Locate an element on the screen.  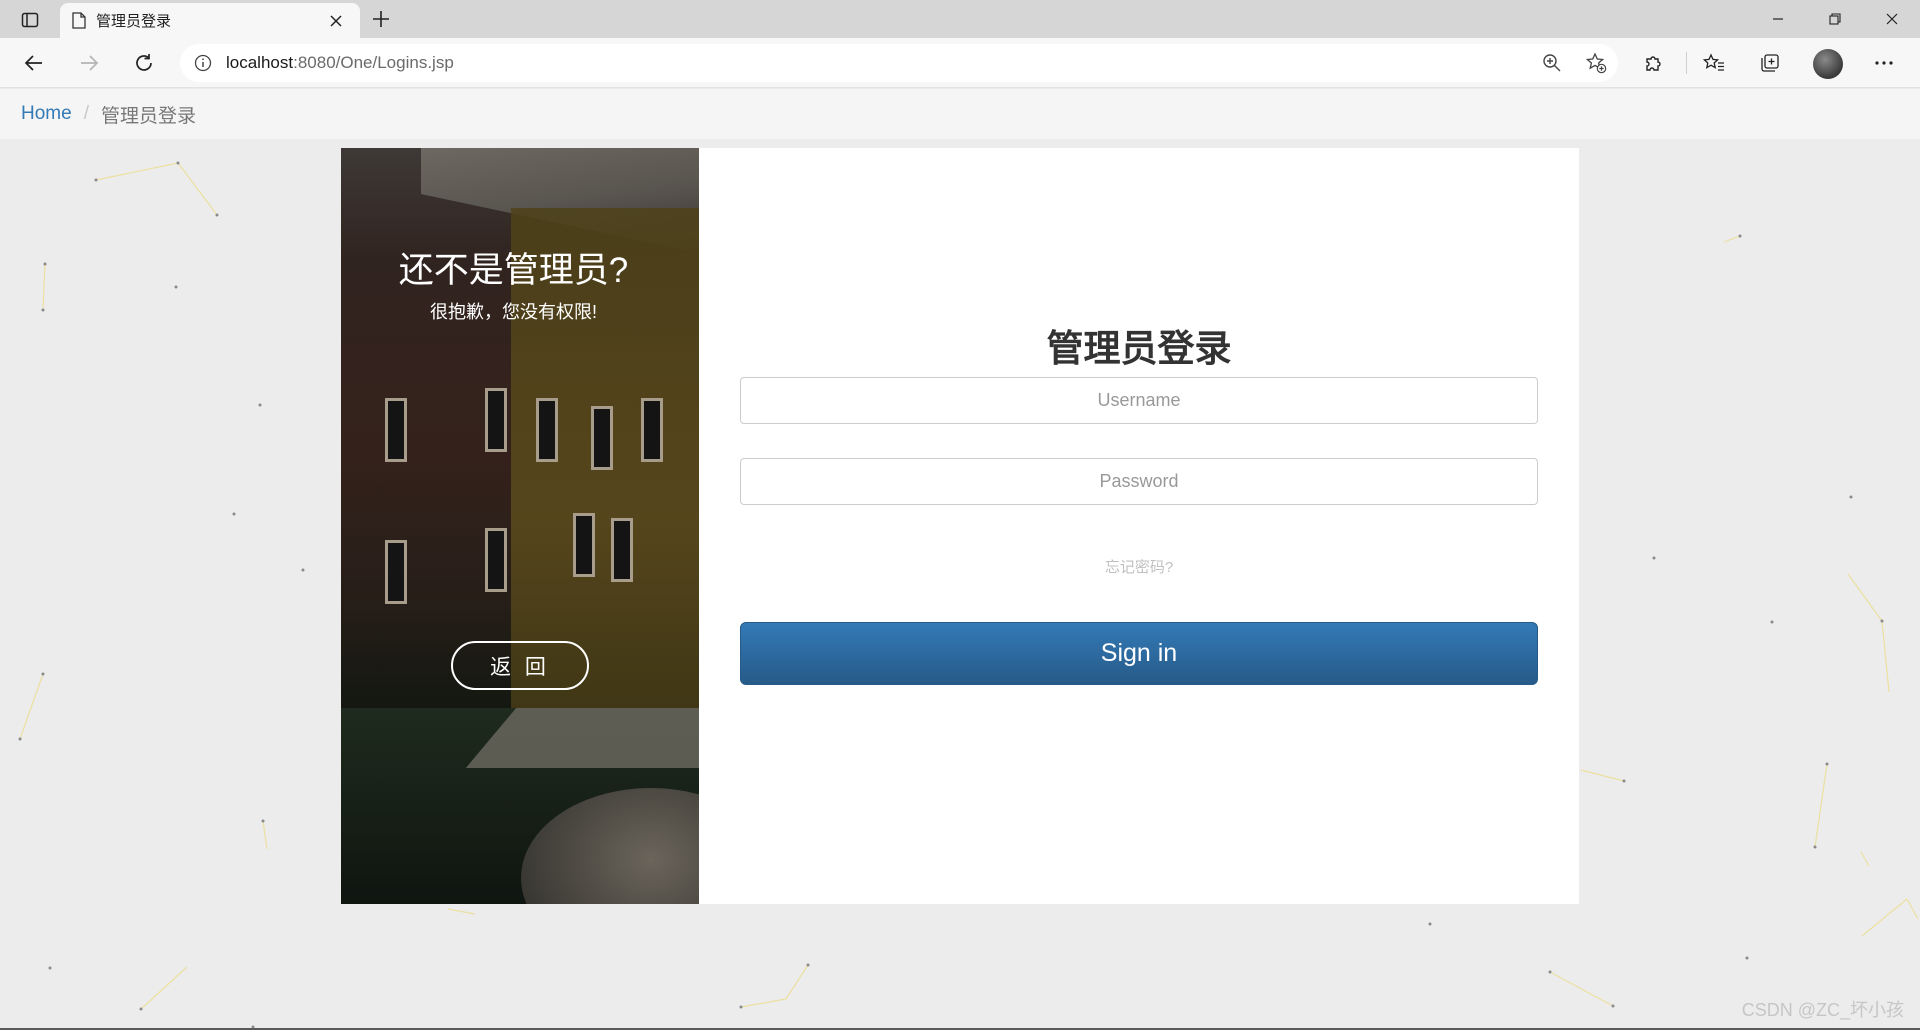
page-icon is located at coordinates (79, 20).